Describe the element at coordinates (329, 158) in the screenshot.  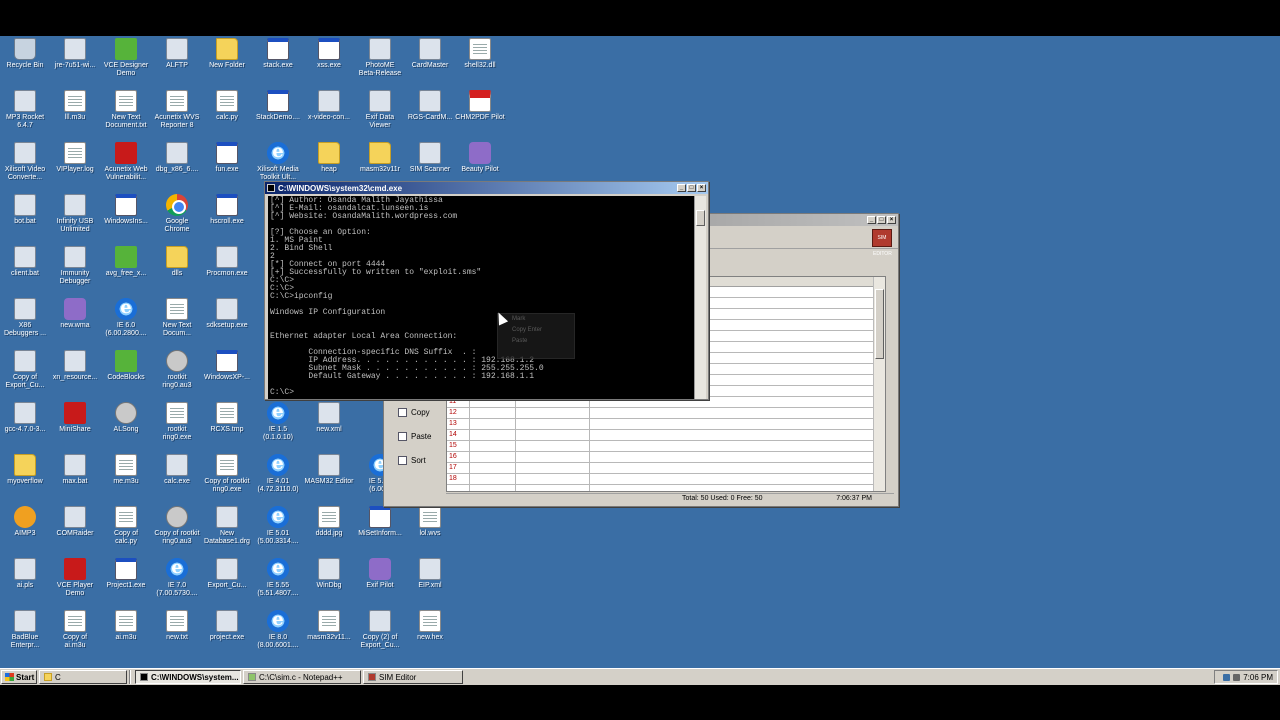
I see `desktop-icon: heap` at that location.